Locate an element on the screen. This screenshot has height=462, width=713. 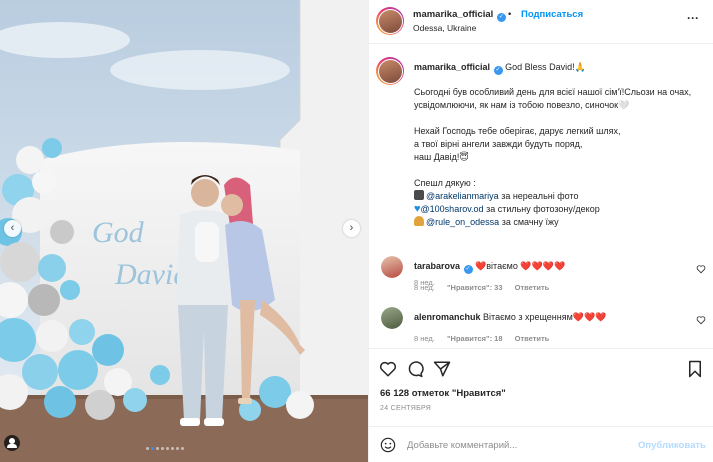
thanks-line: ♥@100sharov.od за стильну фотозону/декор is located at coordinates (559, 209).